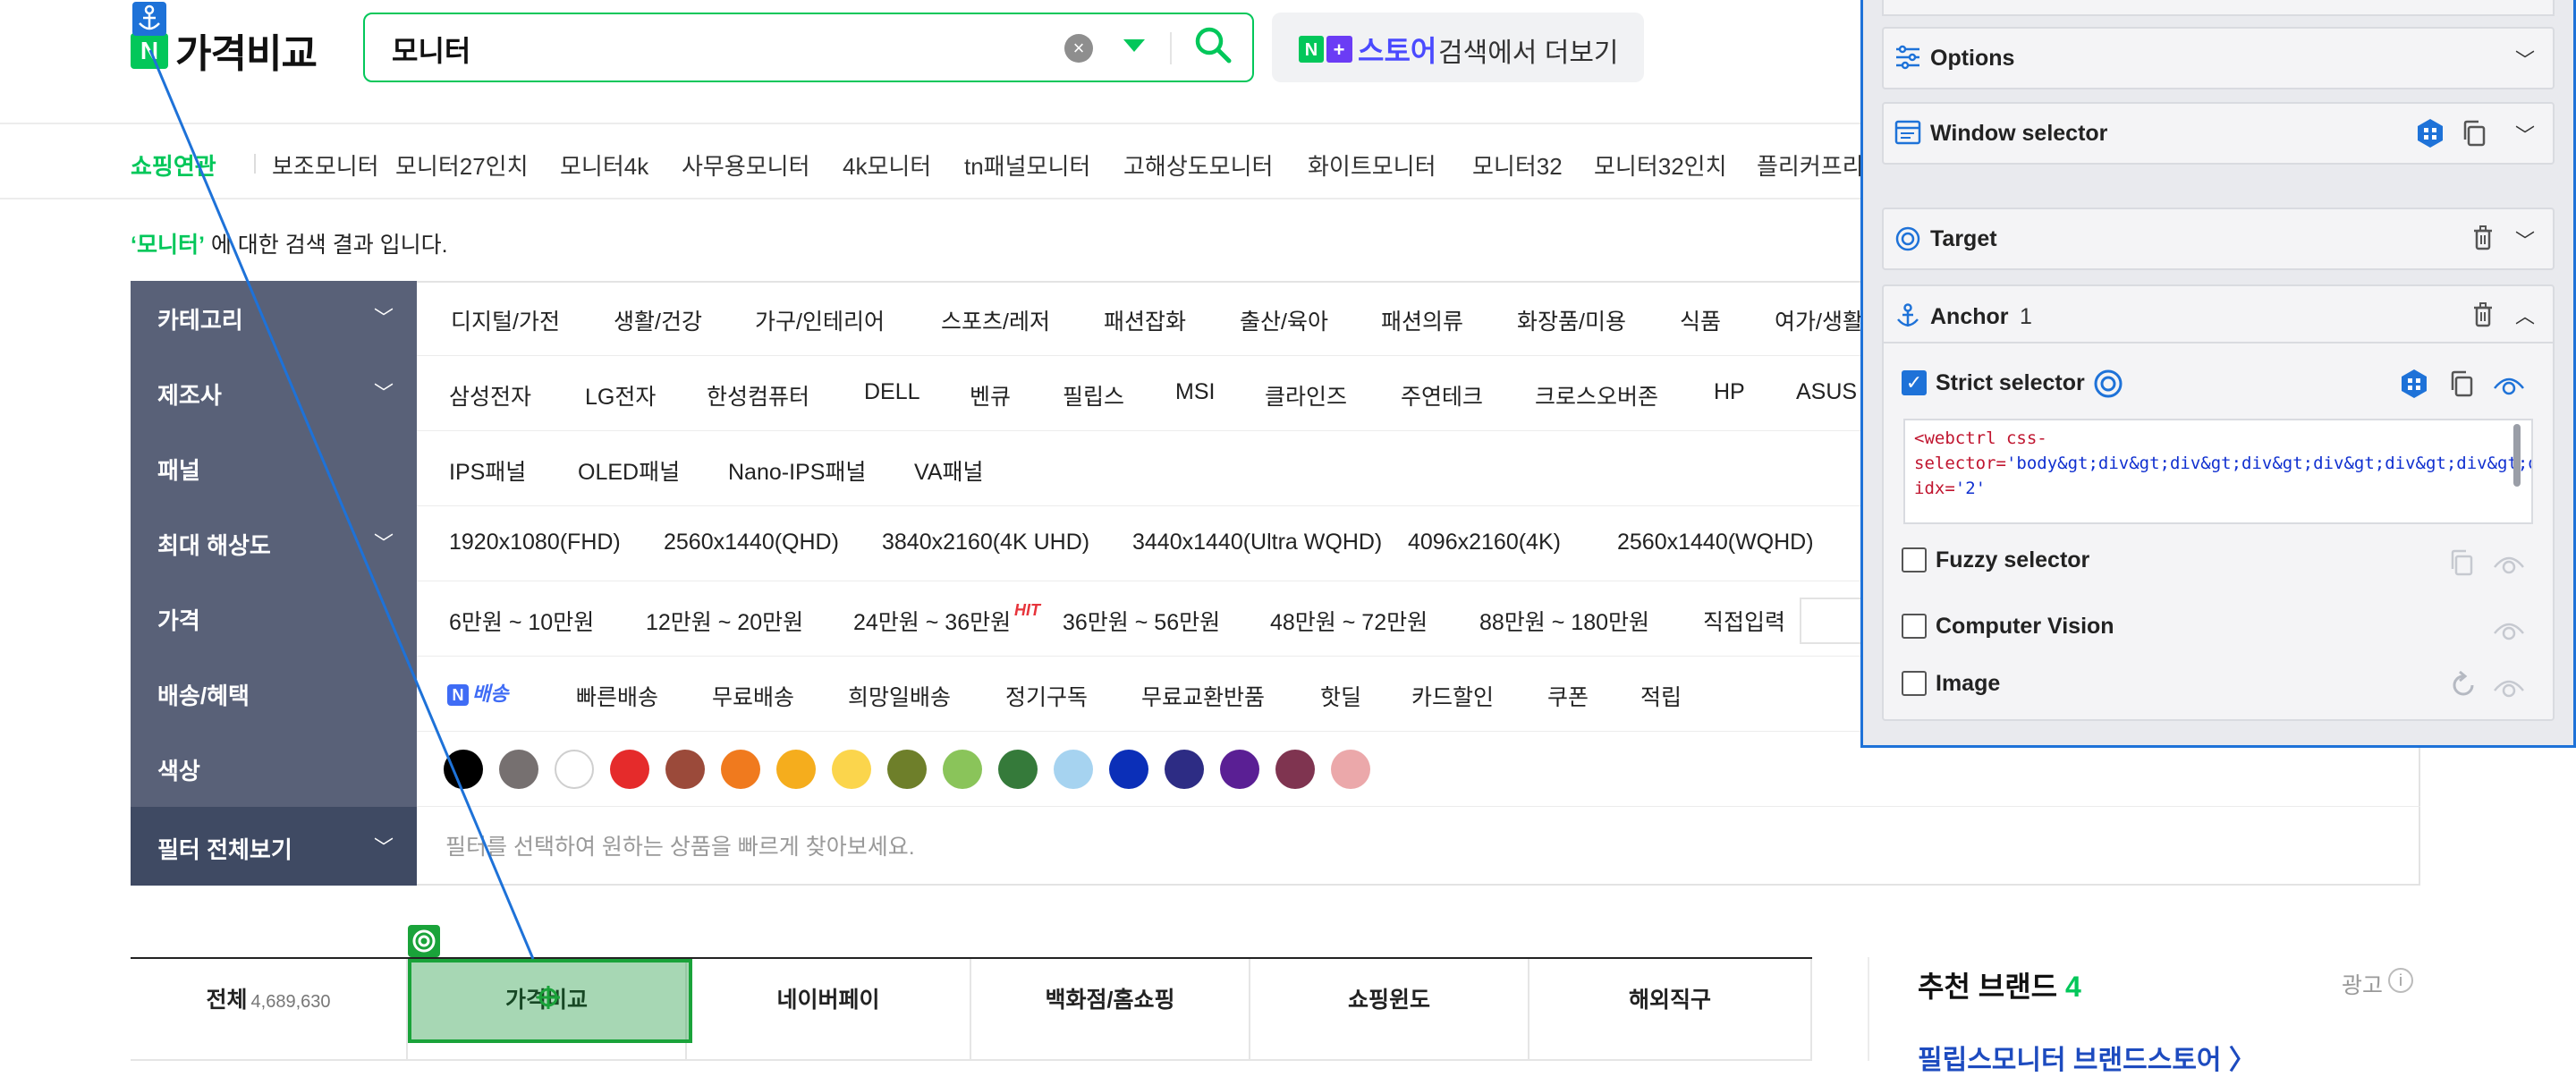 The height and width of the screenshot is (1077, 2576). What do you see at coordinates (1826, 392) in the screenshot?
I see `filter-option: ASUS` at bounding box center [1826, 392].